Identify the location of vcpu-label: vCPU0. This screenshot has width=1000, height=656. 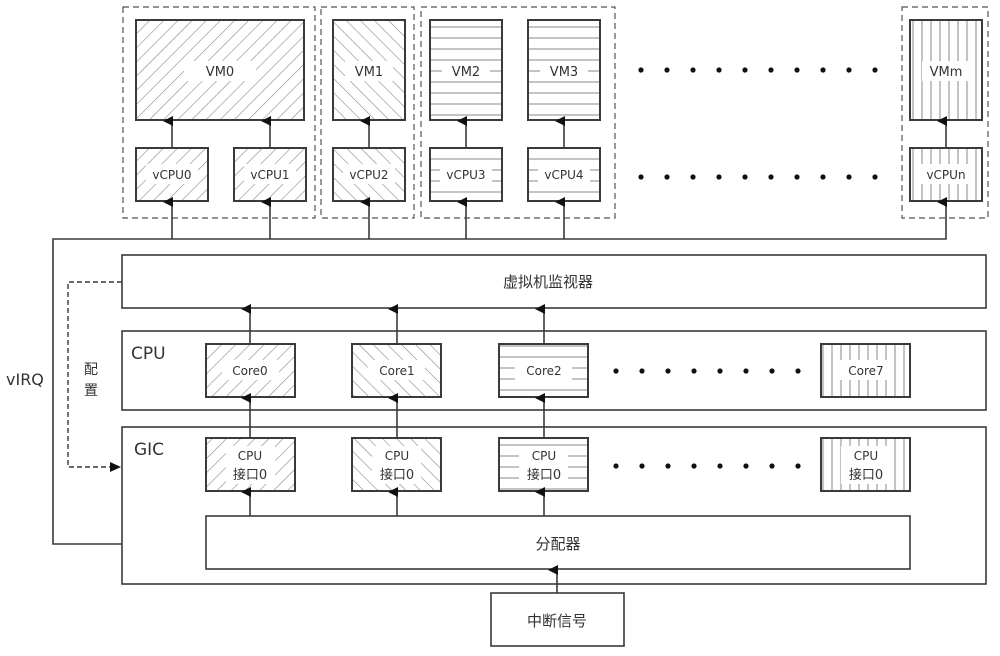
(171, 175).